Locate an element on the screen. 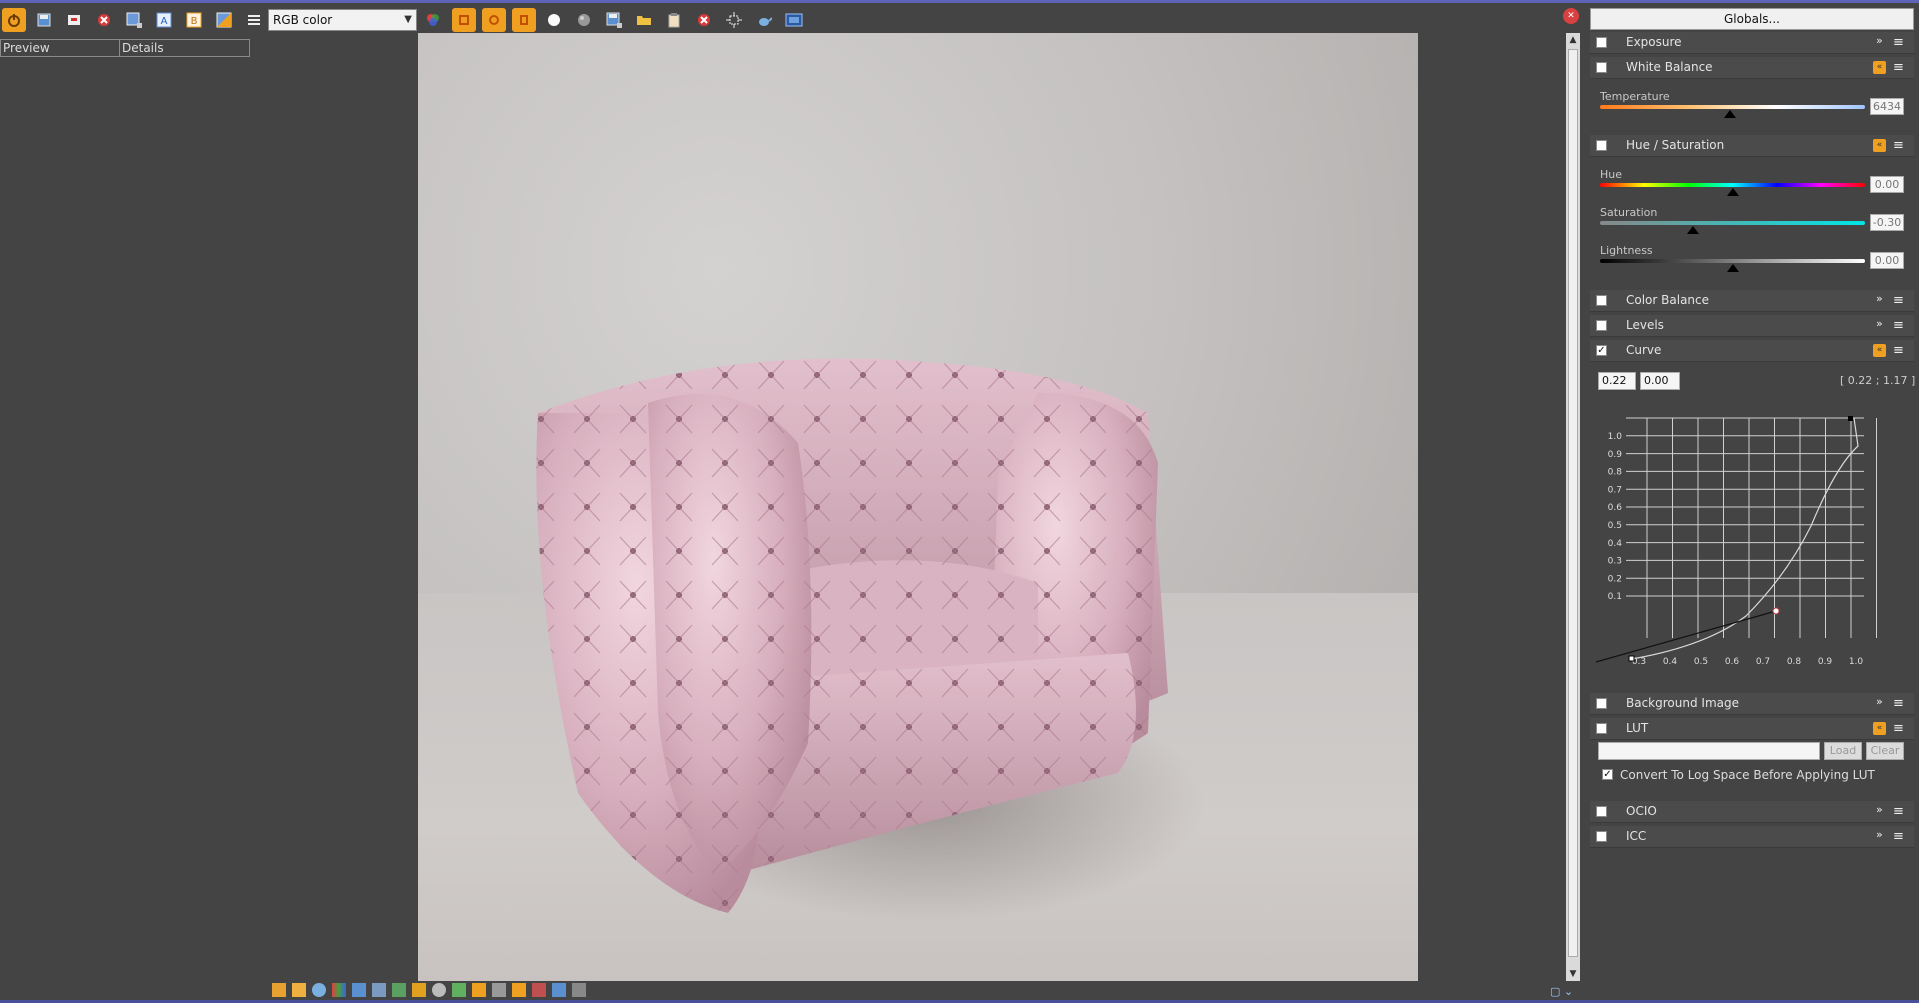 Image resolution: width=1919 pixels, height=1003 pixels. lut-load-button: Load is located at coordinates (1843, 751).